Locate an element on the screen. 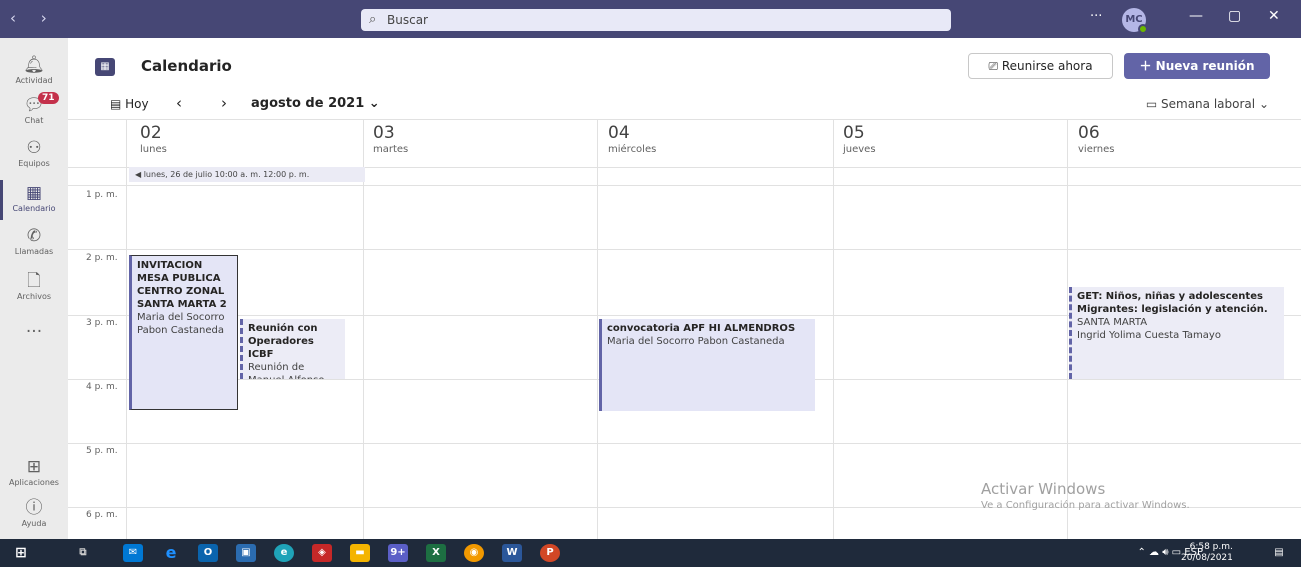 The height and width of the screenshot is (567, 1301). rail-label: Archivos is located at coordinates (34, 296).